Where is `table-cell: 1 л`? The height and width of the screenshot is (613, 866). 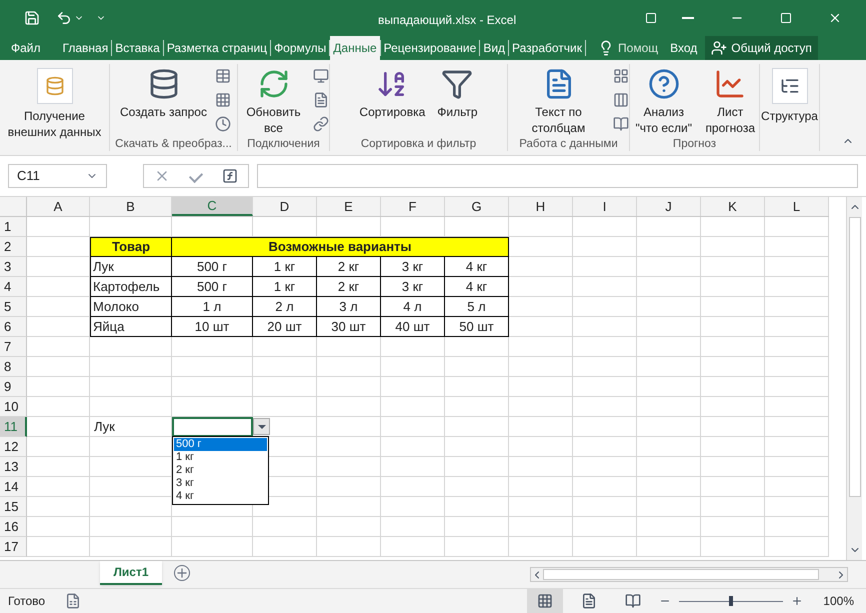
table-cell: 1 л is located at coordinates (212, 307).